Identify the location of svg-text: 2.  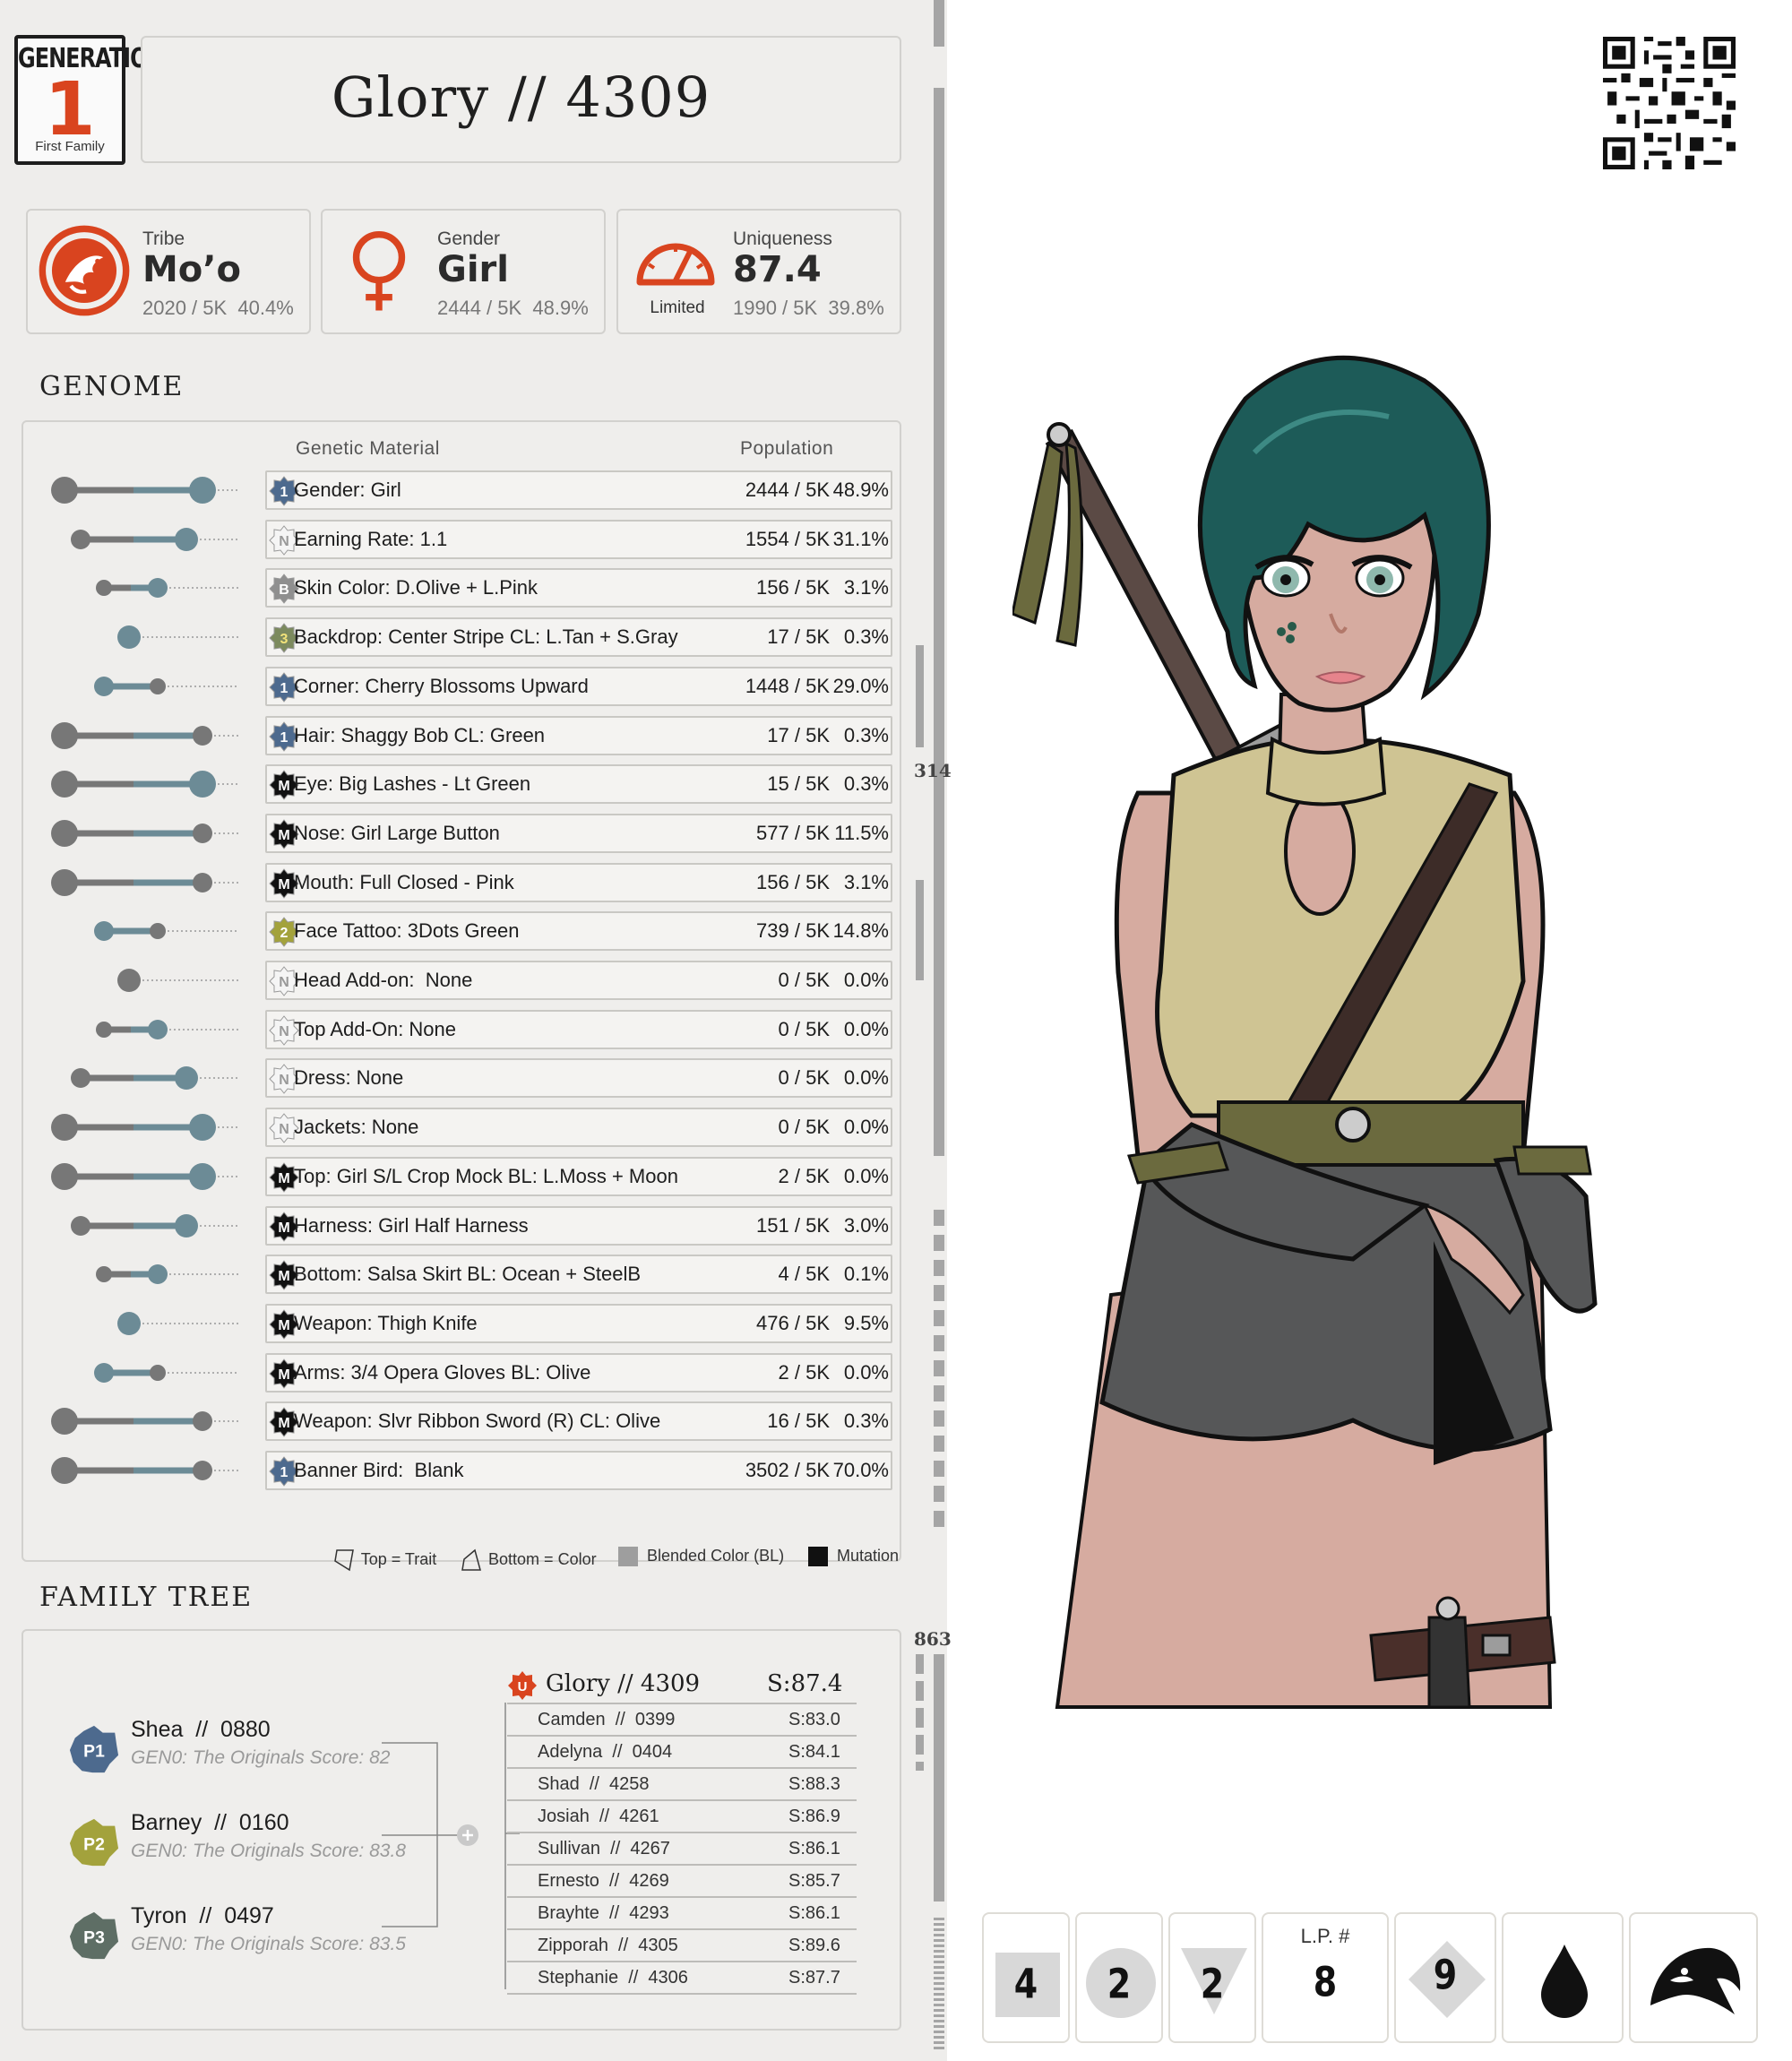
(284, 933).